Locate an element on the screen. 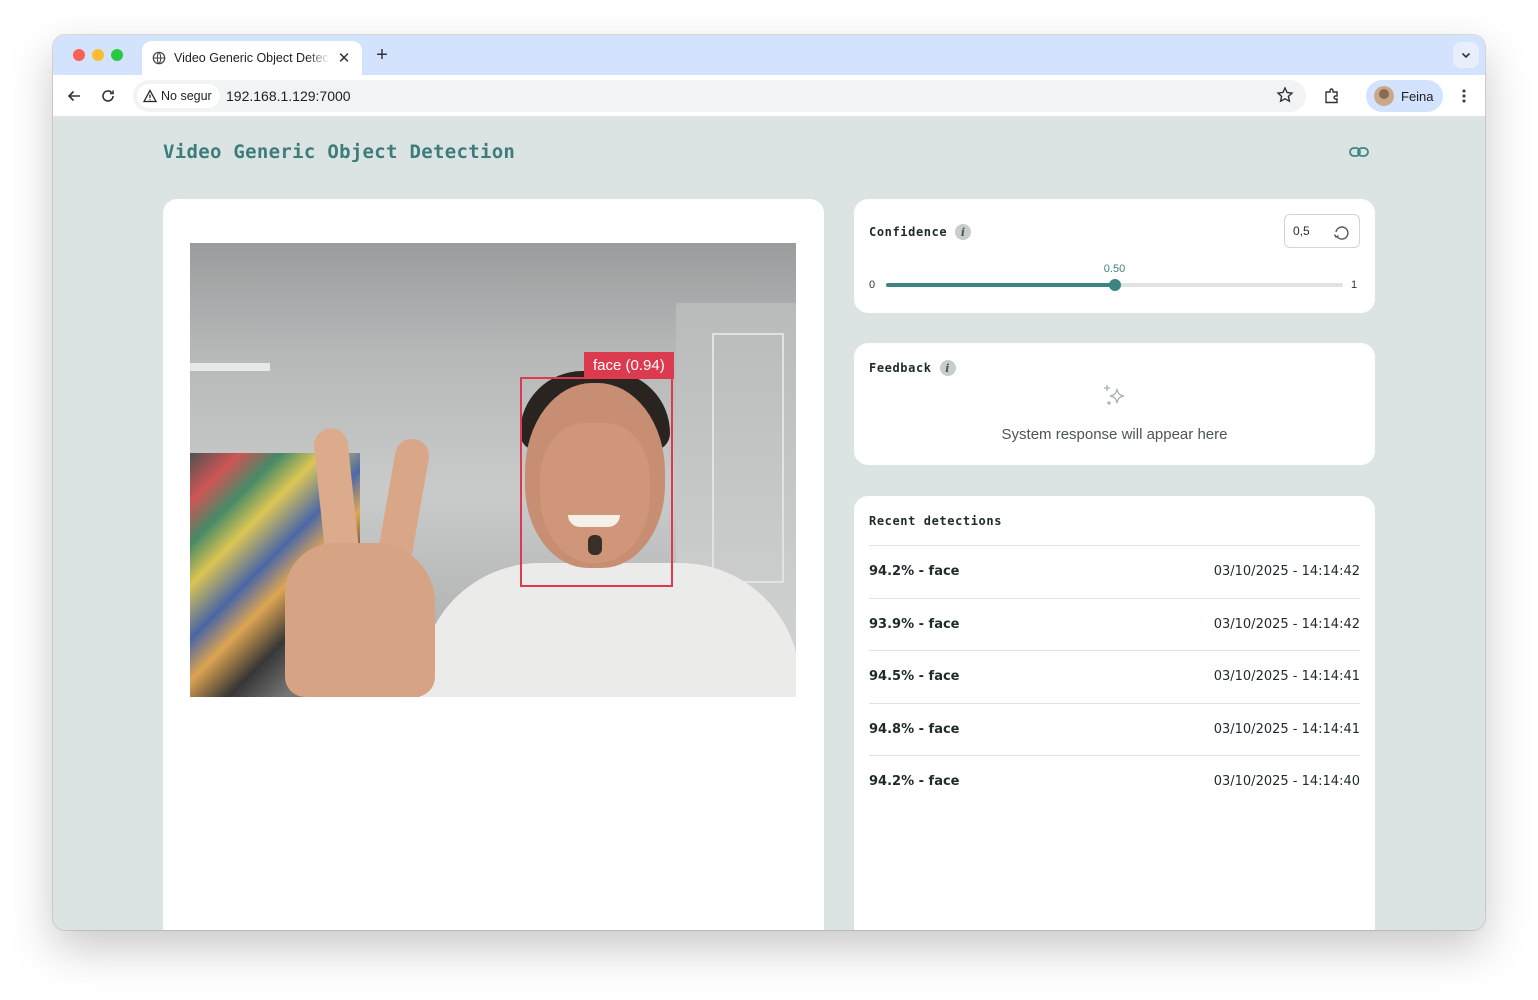 Image resolution: width=1538 pixels, height=1000 pixels. close-window-button is located at coordinates (79, 55).